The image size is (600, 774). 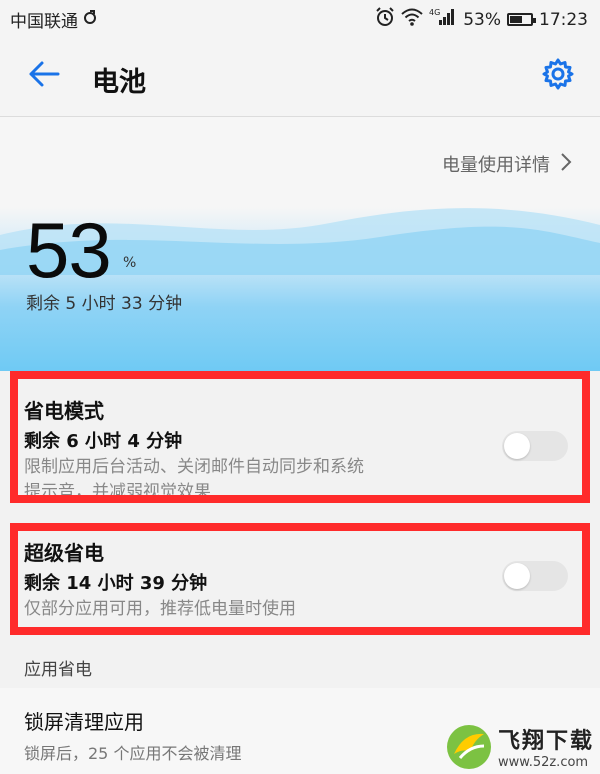 What do you see at coordinates (90, 19) in the screenshot?
I see `sync-icon` at bounding box center [90, 19].